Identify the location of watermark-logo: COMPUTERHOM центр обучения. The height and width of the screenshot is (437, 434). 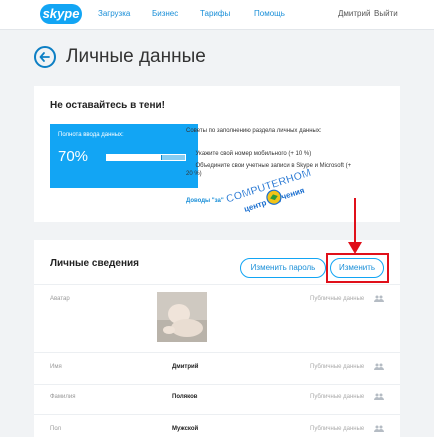
(268, 190).